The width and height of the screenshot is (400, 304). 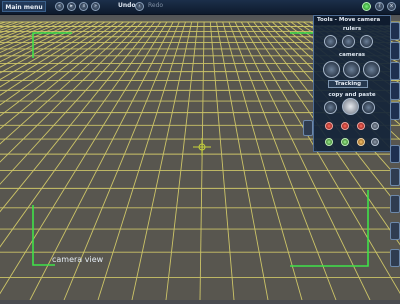 I want to click on rotate-icon, so click(x=361, y=142).